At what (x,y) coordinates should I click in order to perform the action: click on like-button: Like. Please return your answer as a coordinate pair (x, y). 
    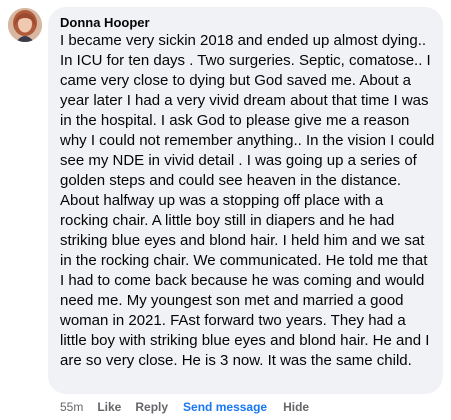
    Looking at the image, I should click on (109, 407).